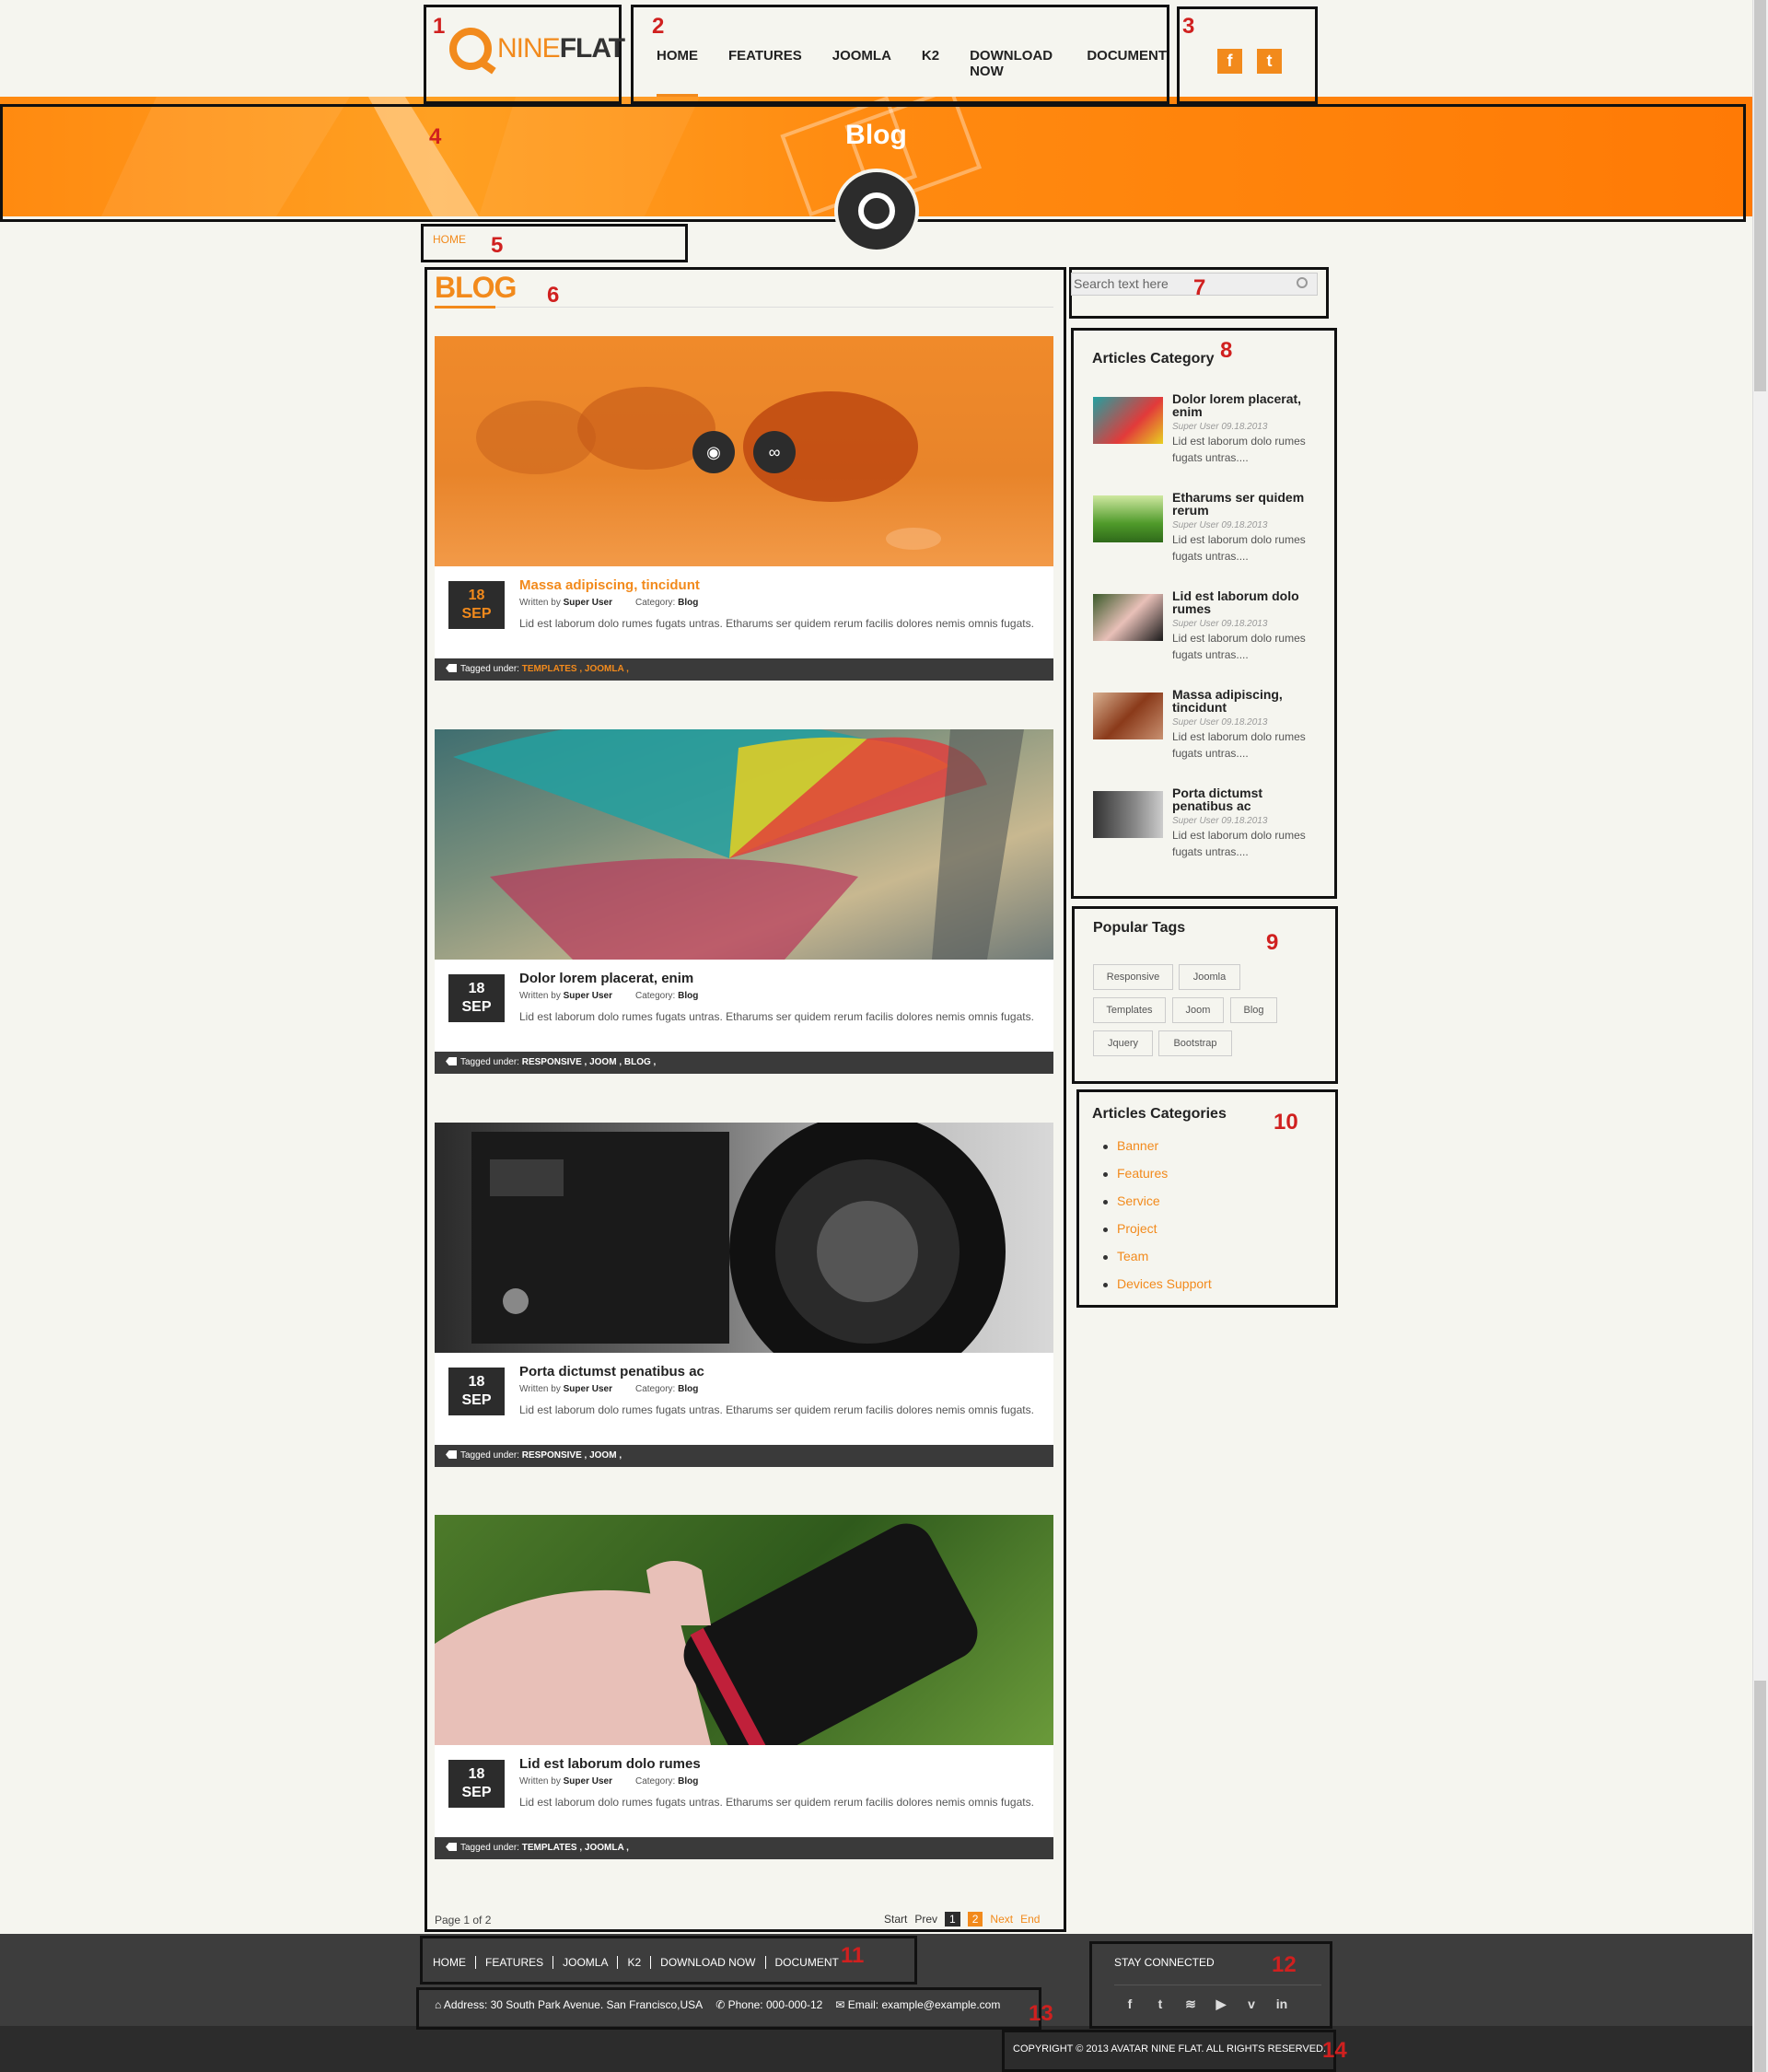 The image size is (1768, 2072). I want to click on category-link: Team, so click(1154, 1262).